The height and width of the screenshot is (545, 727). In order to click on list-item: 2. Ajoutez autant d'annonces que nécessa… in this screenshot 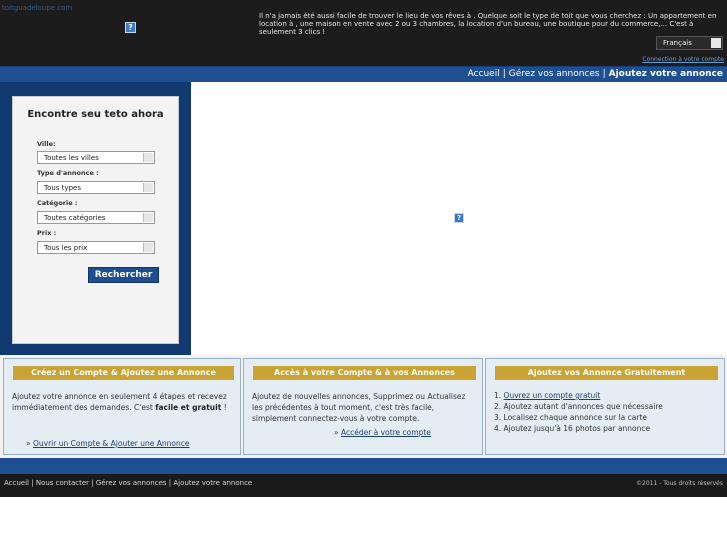, I will do `click(607, 406)`.